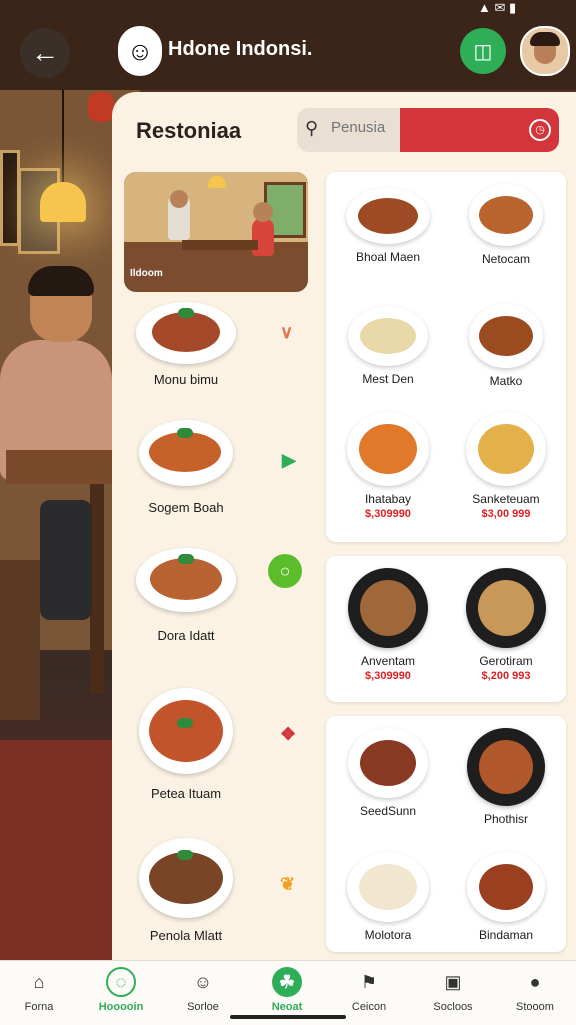 The width and height of the screenshot is (576, 1025). What do you see at coordinates (61, 281) in the screenshot?
I see `diner-figure-hair` at bounding box center [61, 281].